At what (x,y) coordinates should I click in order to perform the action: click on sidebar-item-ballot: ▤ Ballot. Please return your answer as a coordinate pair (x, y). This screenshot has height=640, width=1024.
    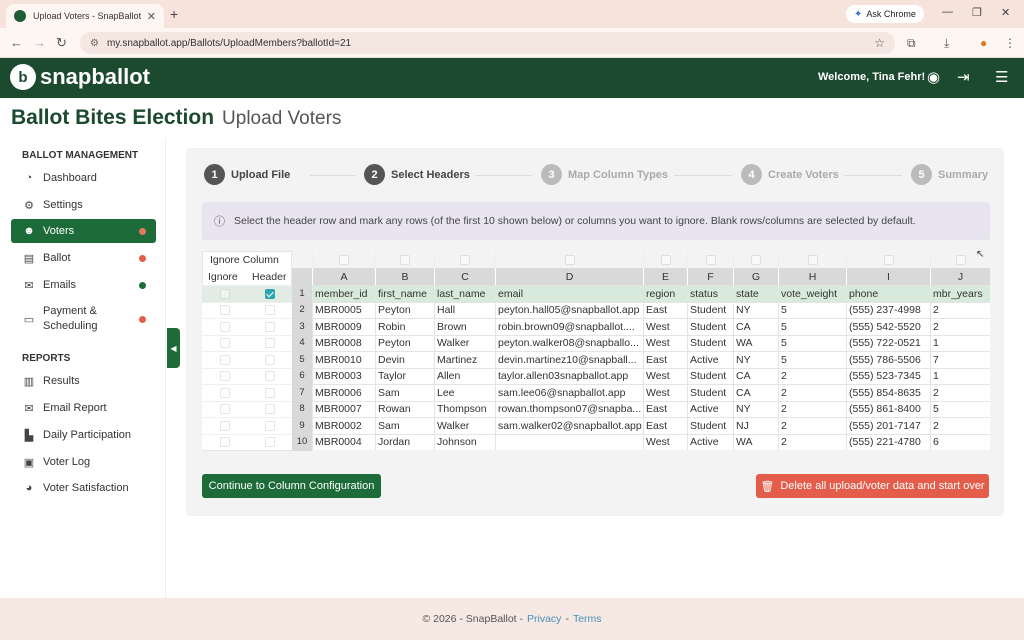
    Looking at the image, I should click on (83, 258).